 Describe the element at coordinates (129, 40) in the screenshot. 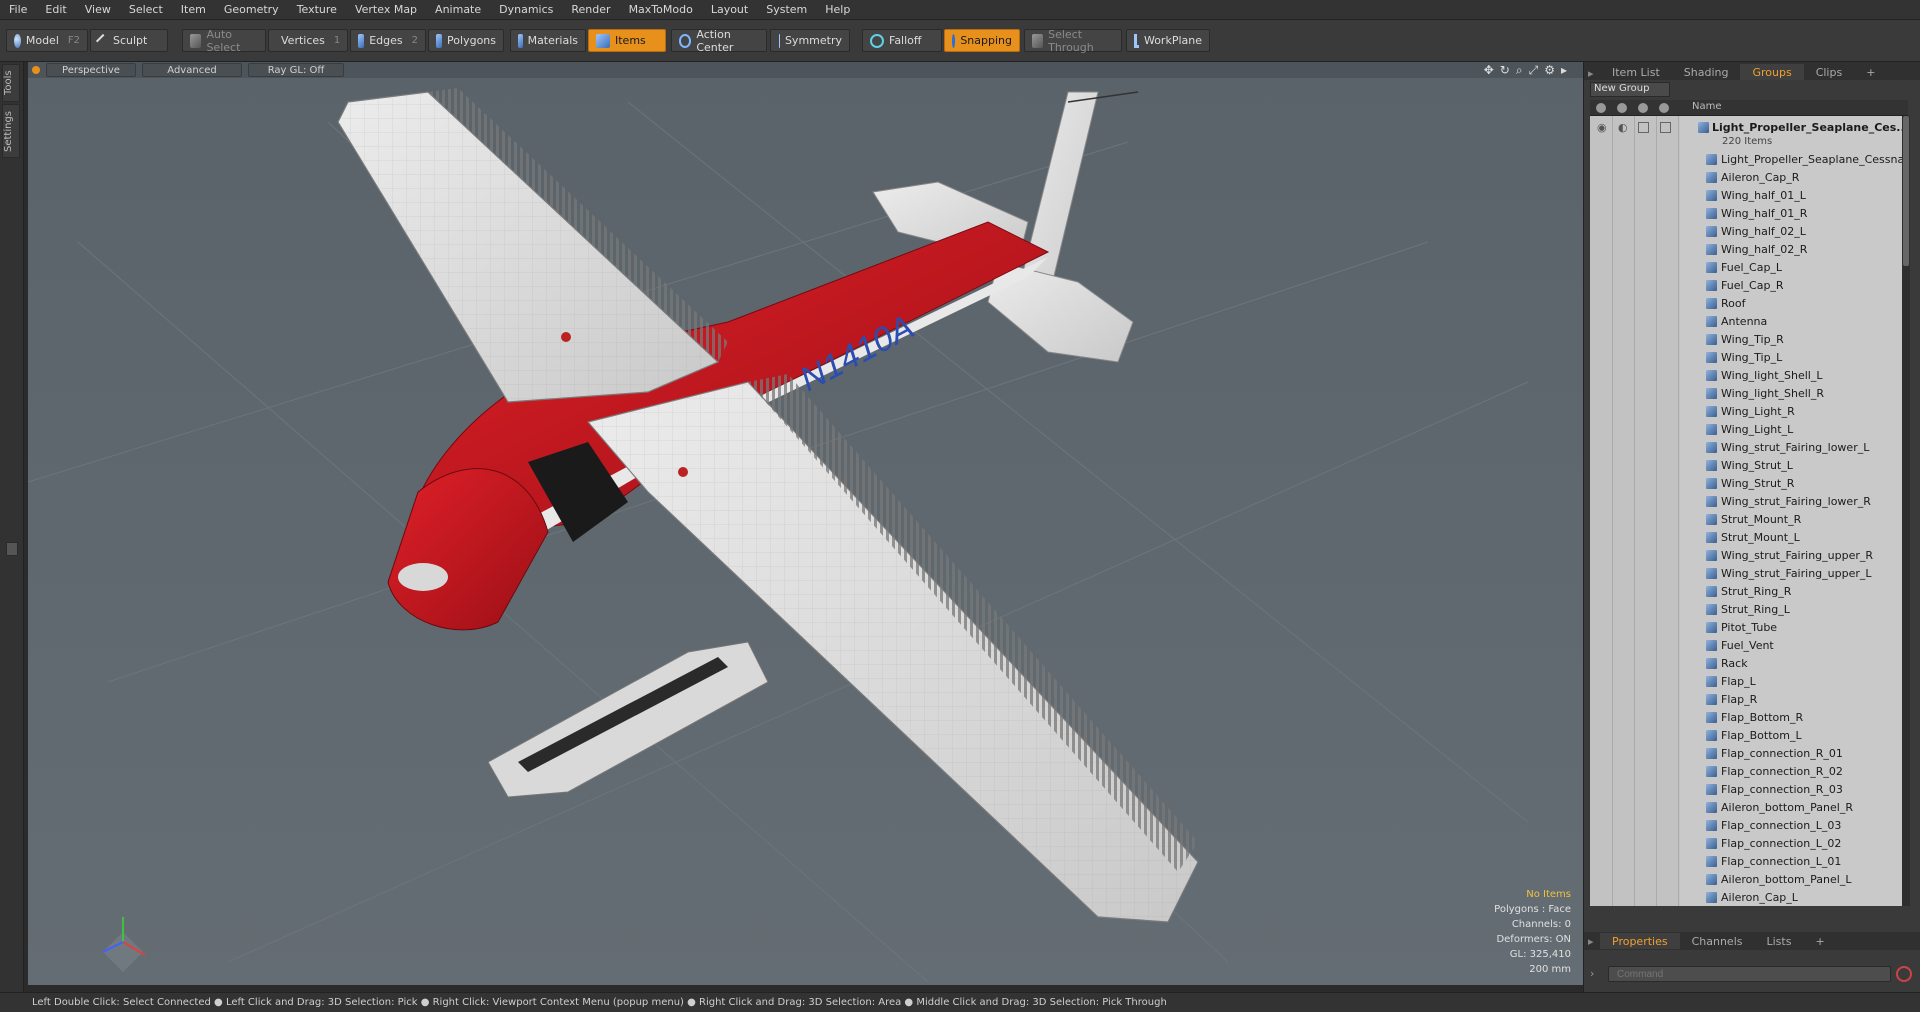

I see `sculpt-button: Sculpt` at that location.